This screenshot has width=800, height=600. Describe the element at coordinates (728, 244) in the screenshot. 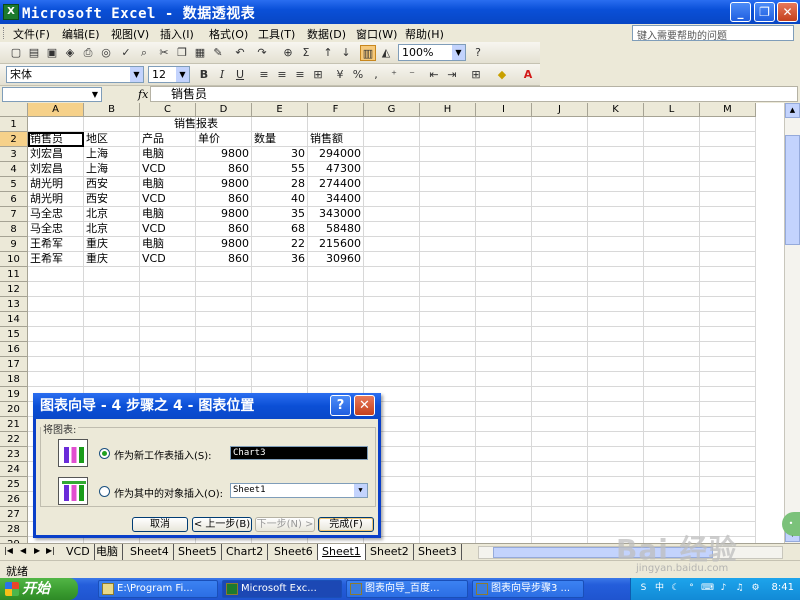

I see `cell-m9` at that location.